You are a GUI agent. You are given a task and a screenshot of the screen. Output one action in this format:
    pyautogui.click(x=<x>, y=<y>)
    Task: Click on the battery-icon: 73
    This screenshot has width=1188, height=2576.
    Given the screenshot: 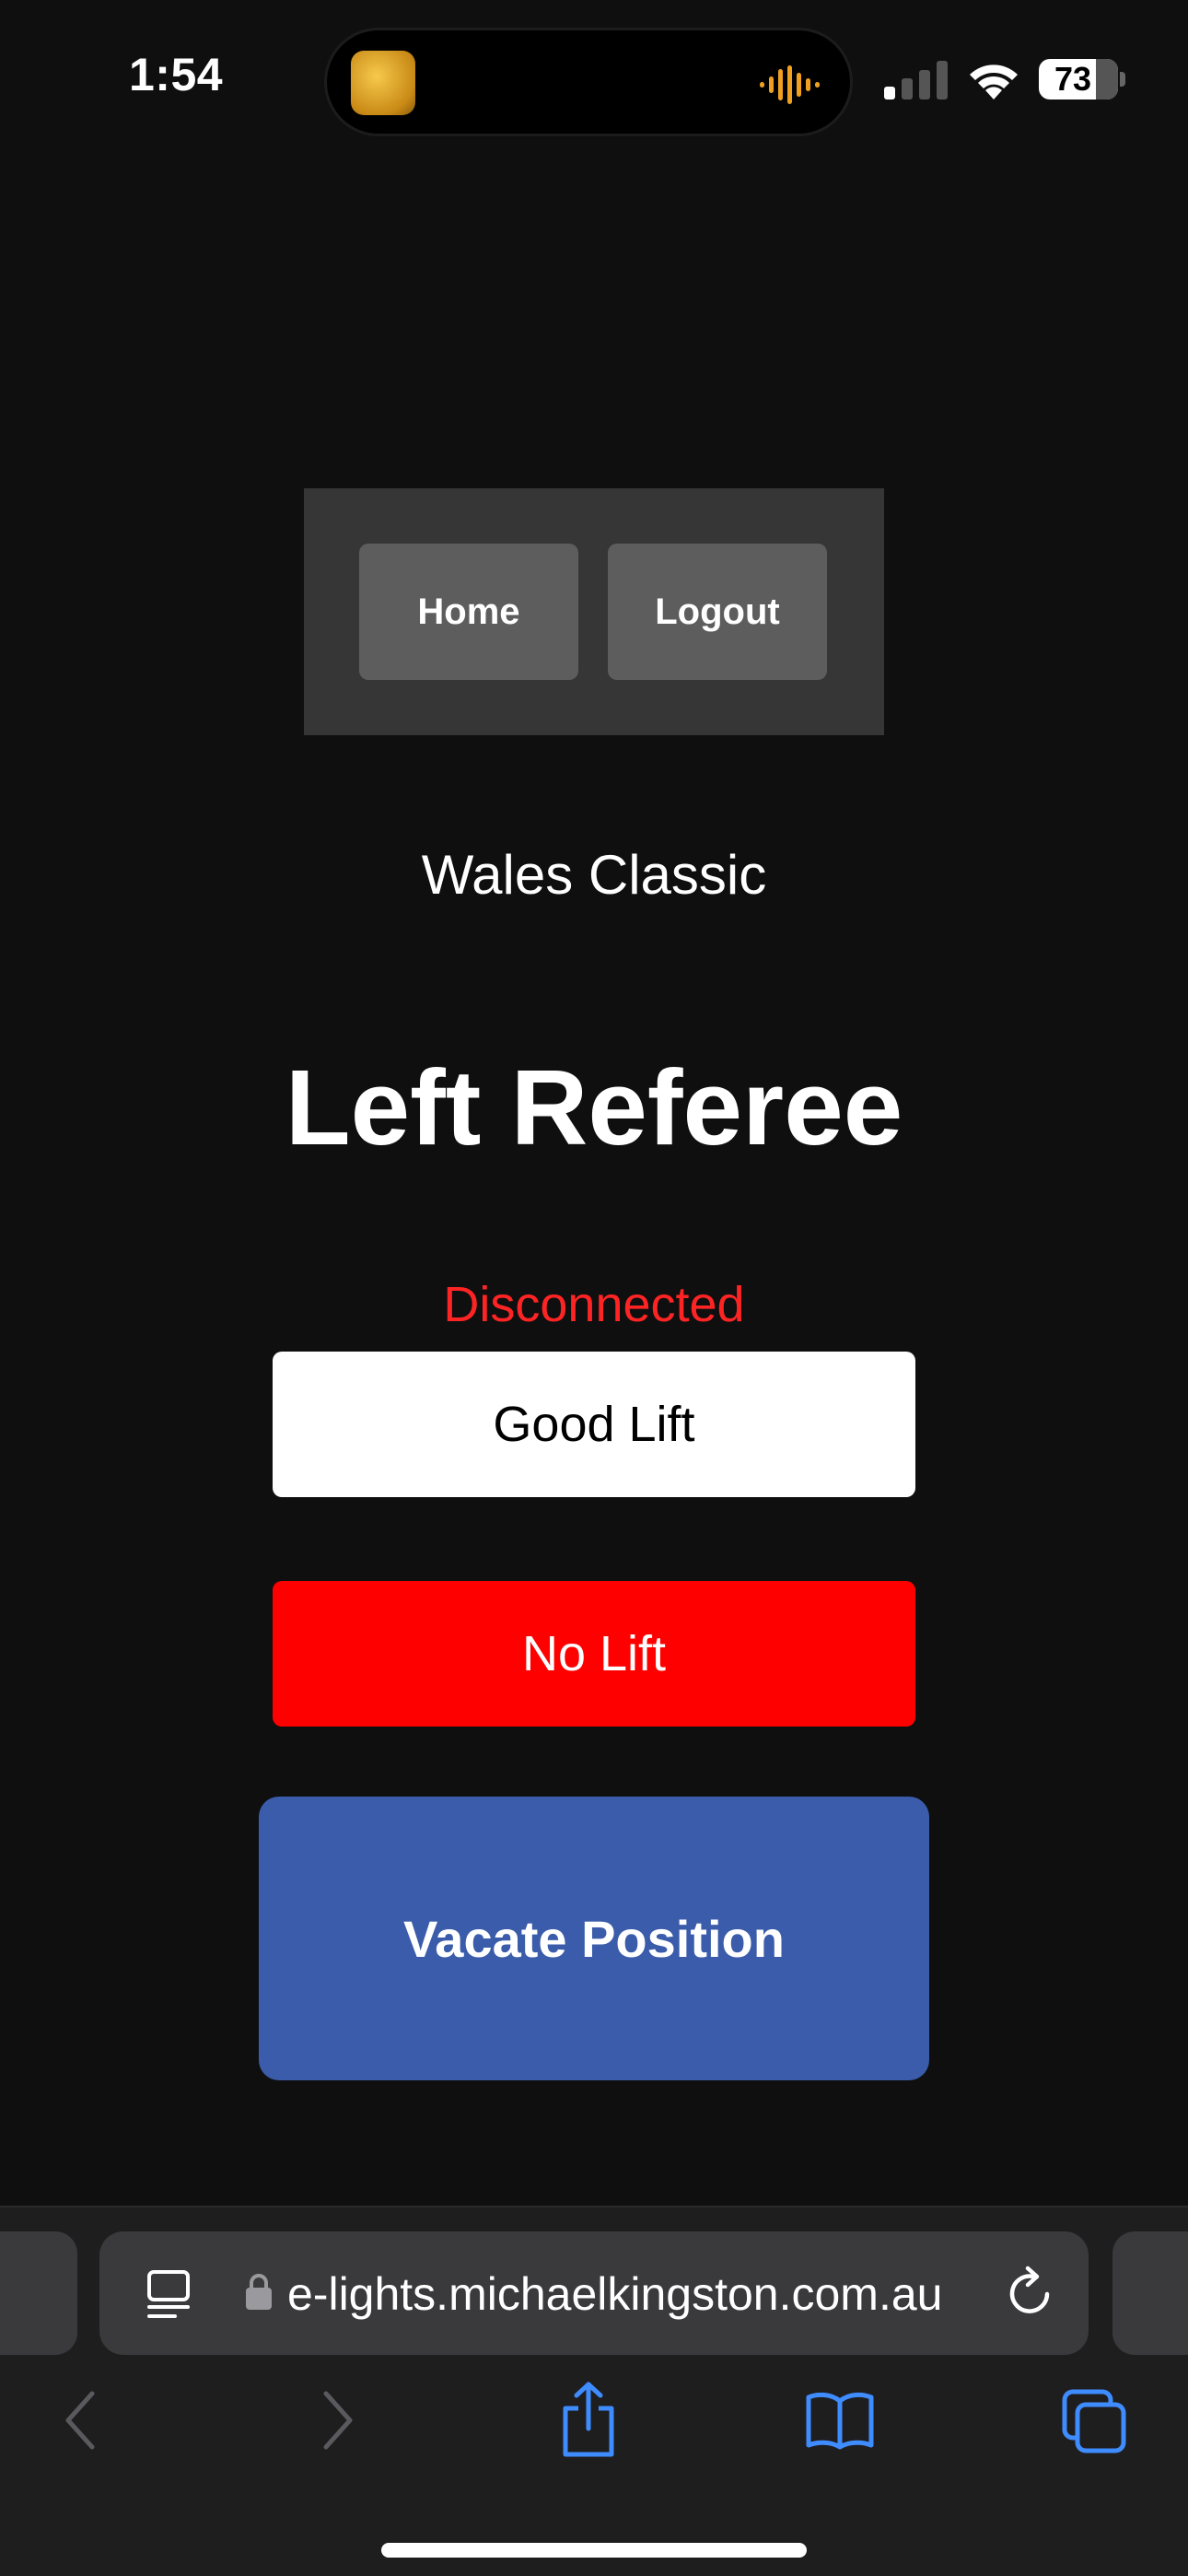 What is the action you would take?
    pyautogui.click(x=1078, y=79)
    